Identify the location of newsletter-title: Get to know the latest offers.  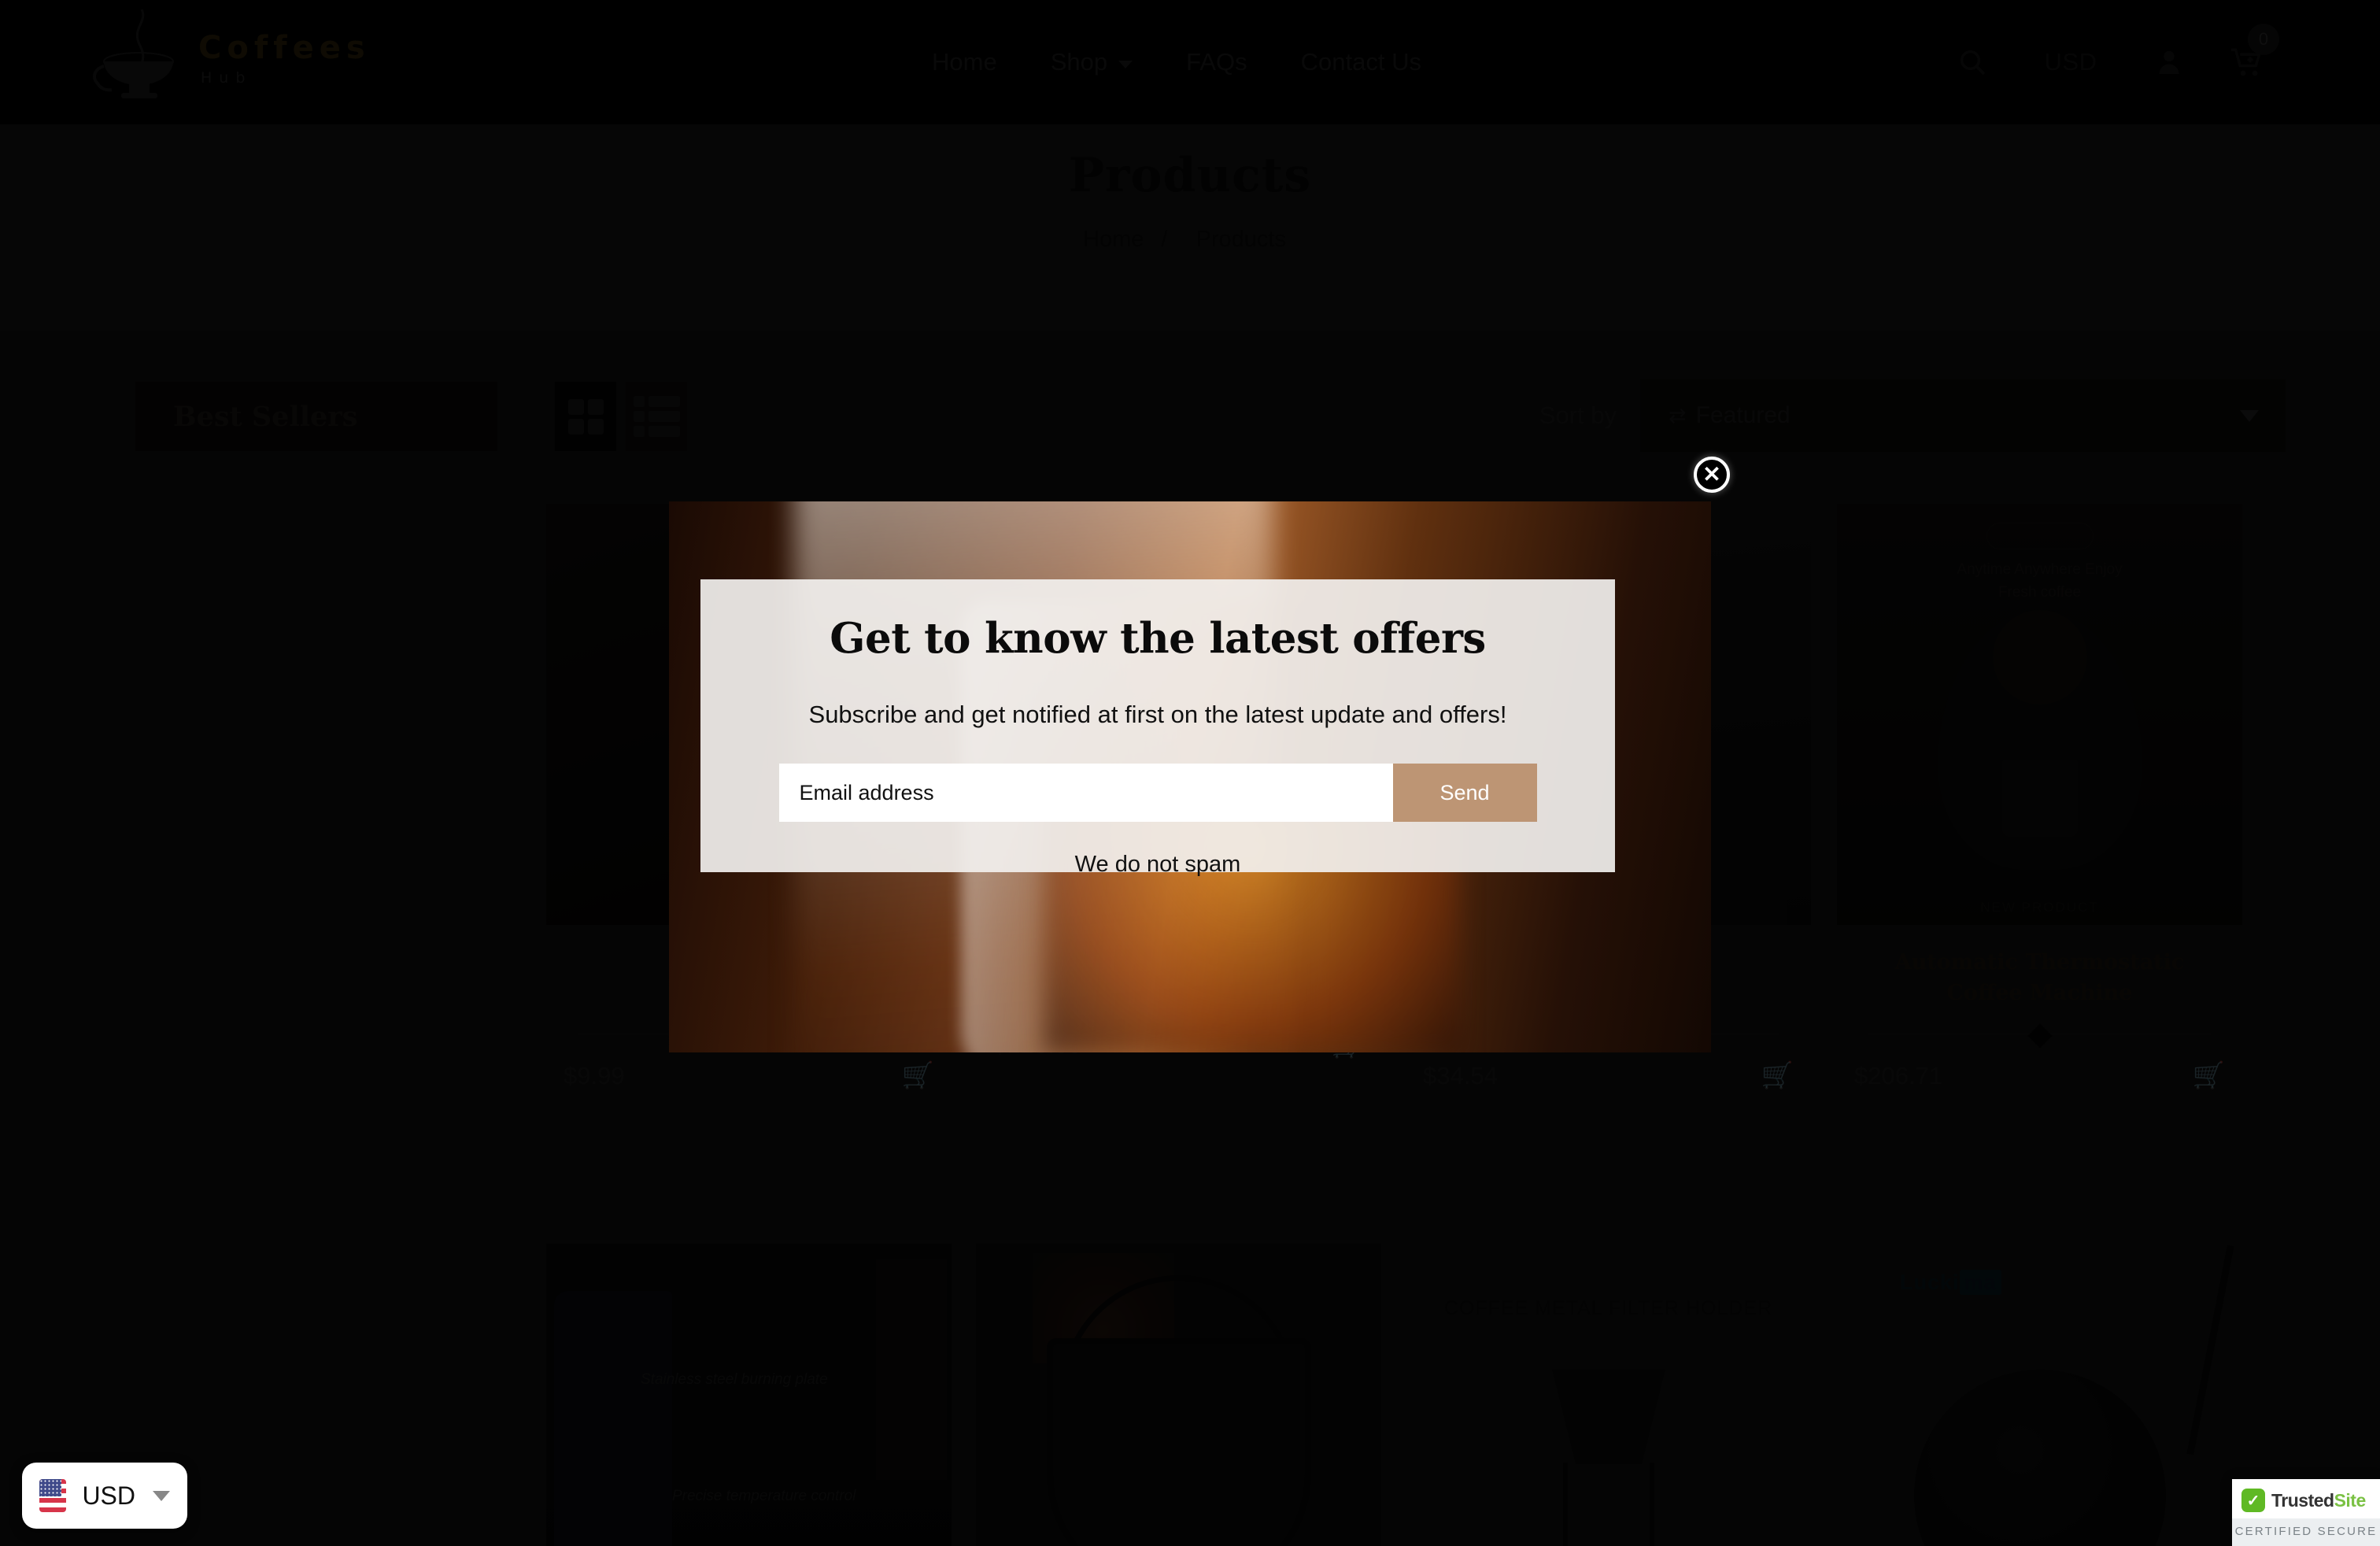
(1158, 639).